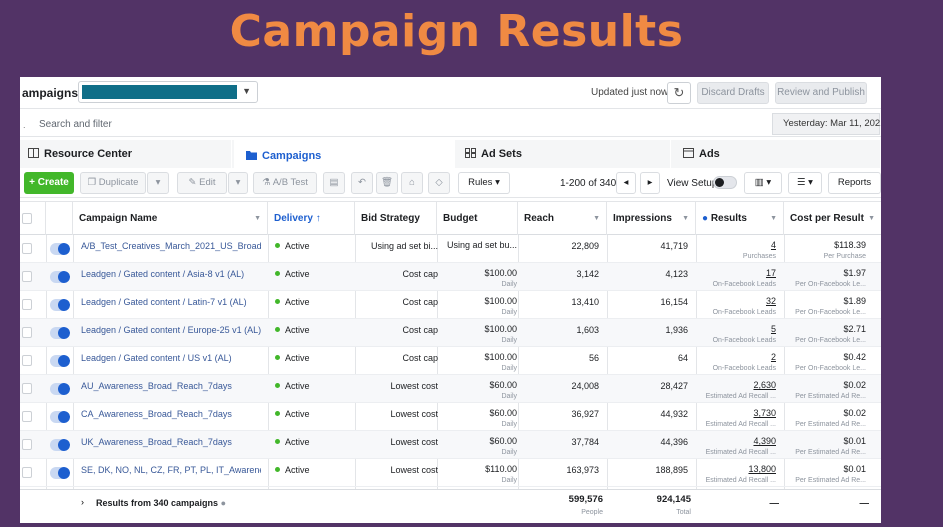  Describe the element at coordinates (827, 218) in the screenshot. I see `col-label: Cost per Result` at that location.